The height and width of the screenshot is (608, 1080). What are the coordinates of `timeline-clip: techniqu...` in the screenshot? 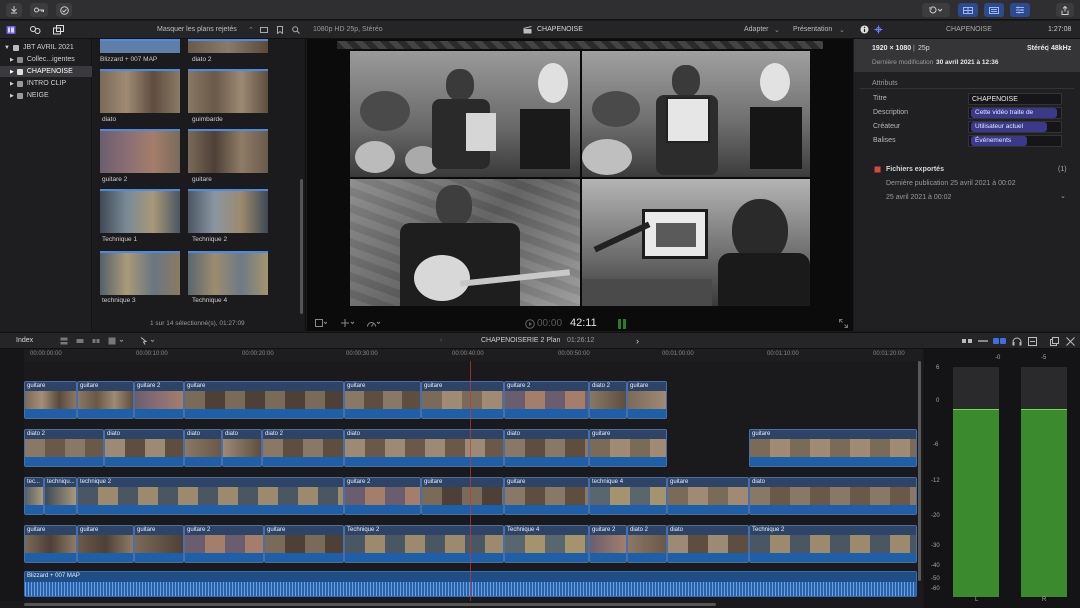 It's located at (60, 496).